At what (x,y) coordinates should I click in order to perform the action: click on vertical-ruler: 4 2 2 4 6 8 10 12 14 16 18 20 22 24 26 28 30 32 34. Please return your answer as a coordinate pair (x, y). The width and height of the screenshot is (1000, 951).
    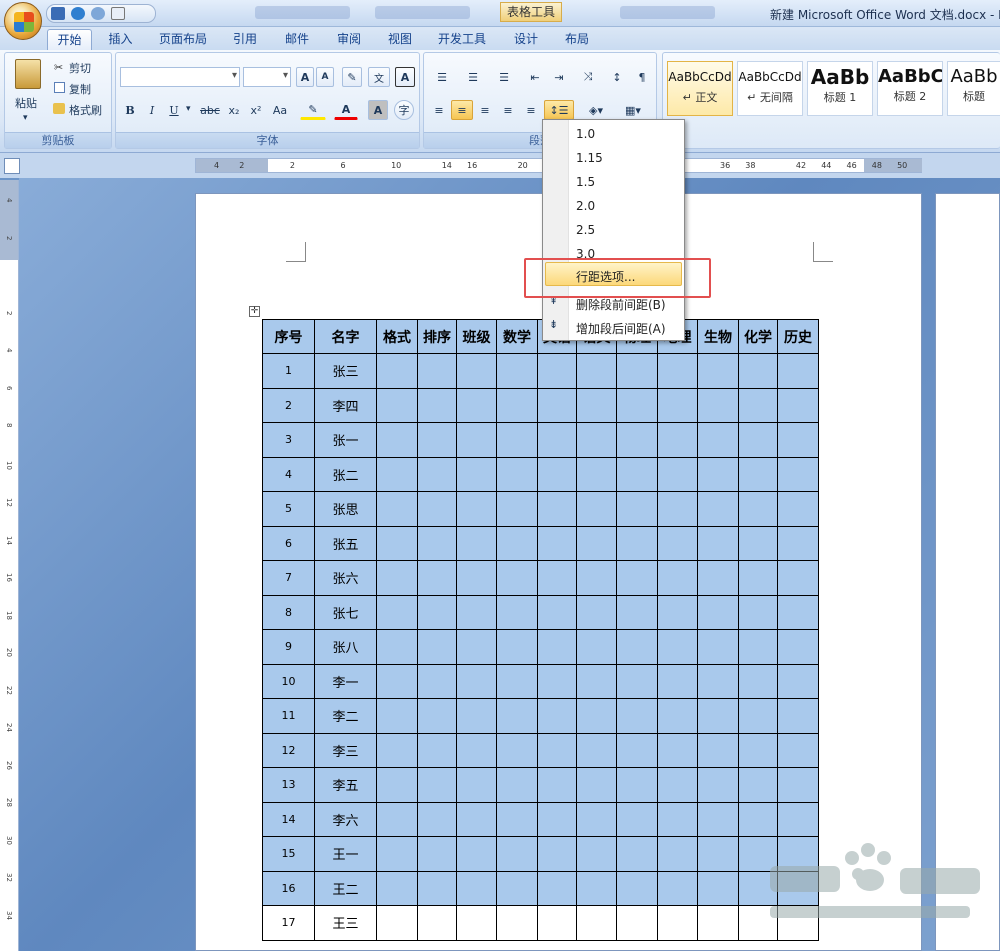
    Looking at the image, I should click on (9, 565).